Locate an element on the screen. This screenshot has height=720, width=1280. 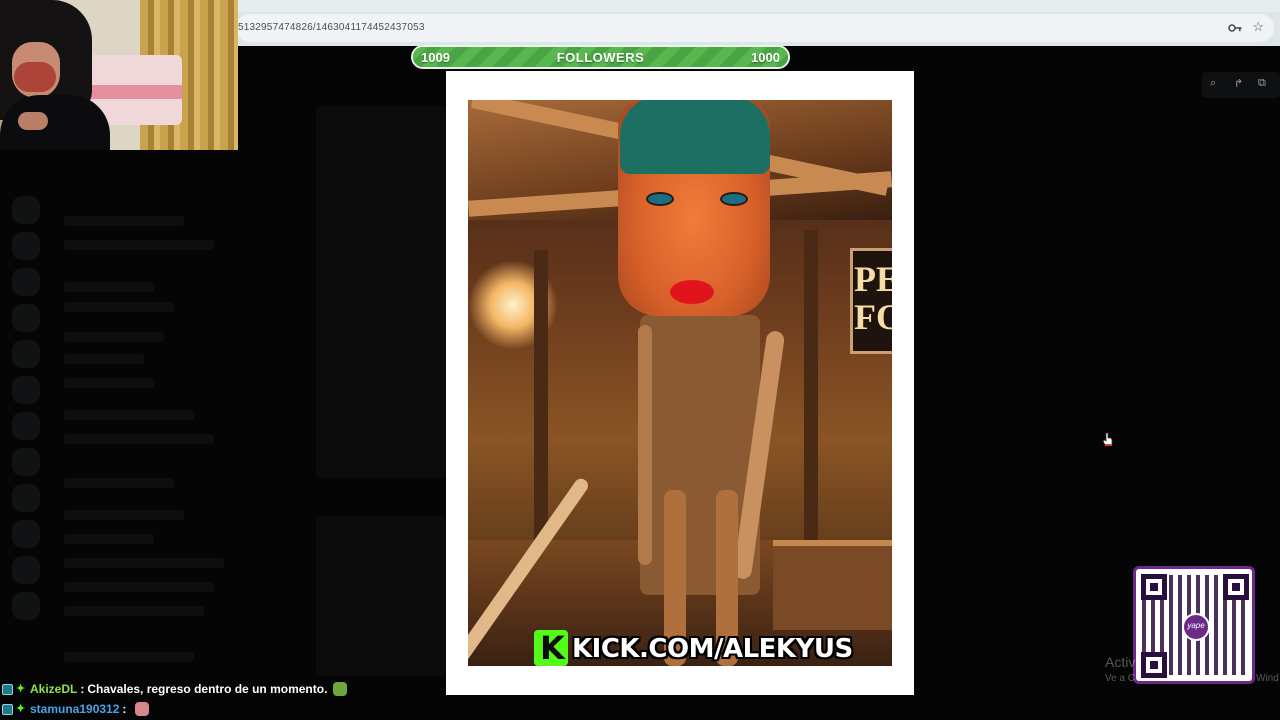
hand-cursor-icon is located at coordinates (1107, 439).